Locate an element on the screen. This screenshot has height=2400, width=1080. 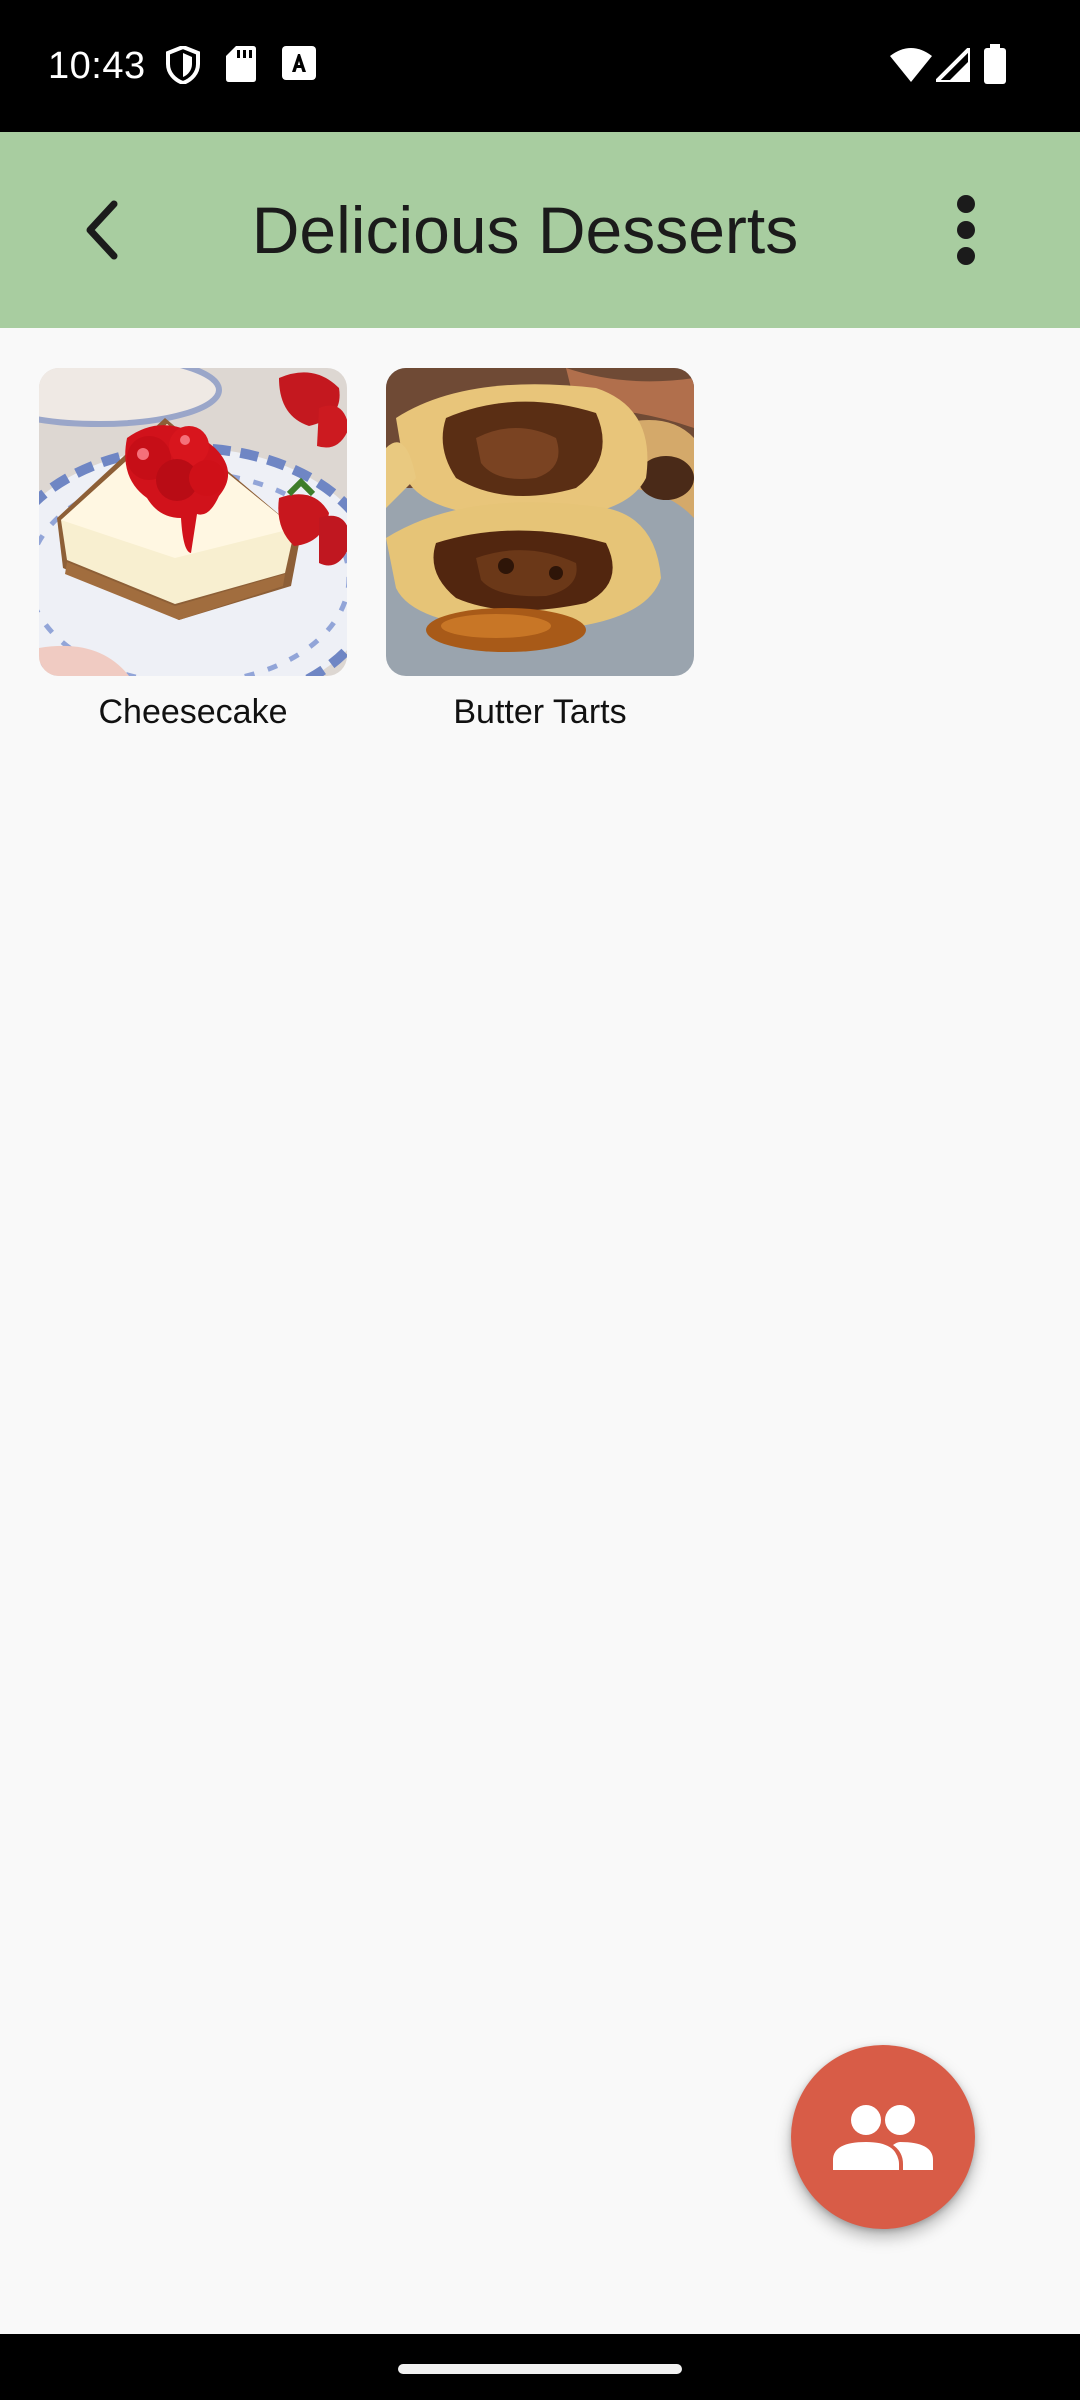
group-fab is located at coordinates (883, 2137).